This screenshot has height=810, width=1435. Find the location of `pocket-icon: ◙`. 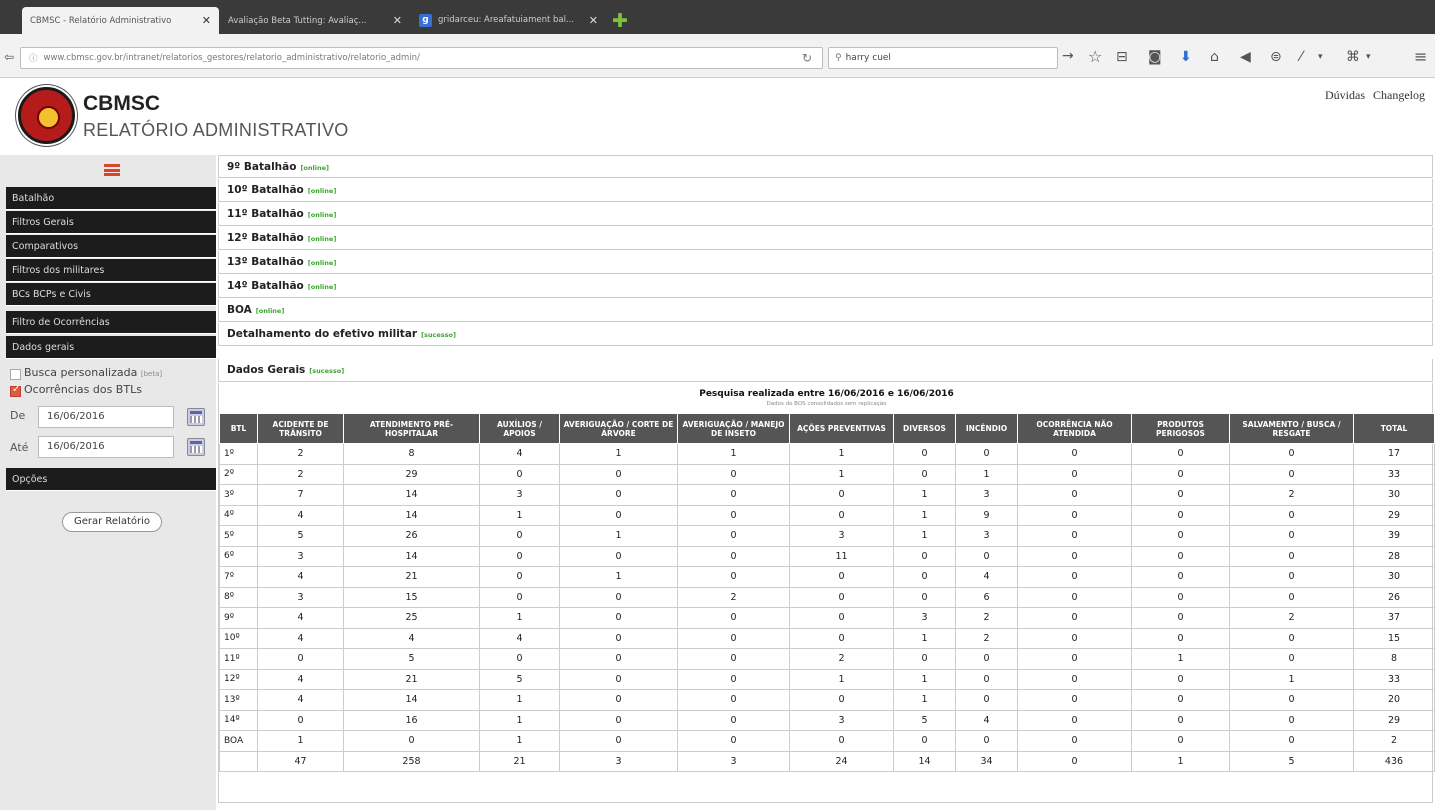

pocket-icon: ◙ is located at coordinates (1155, 57).